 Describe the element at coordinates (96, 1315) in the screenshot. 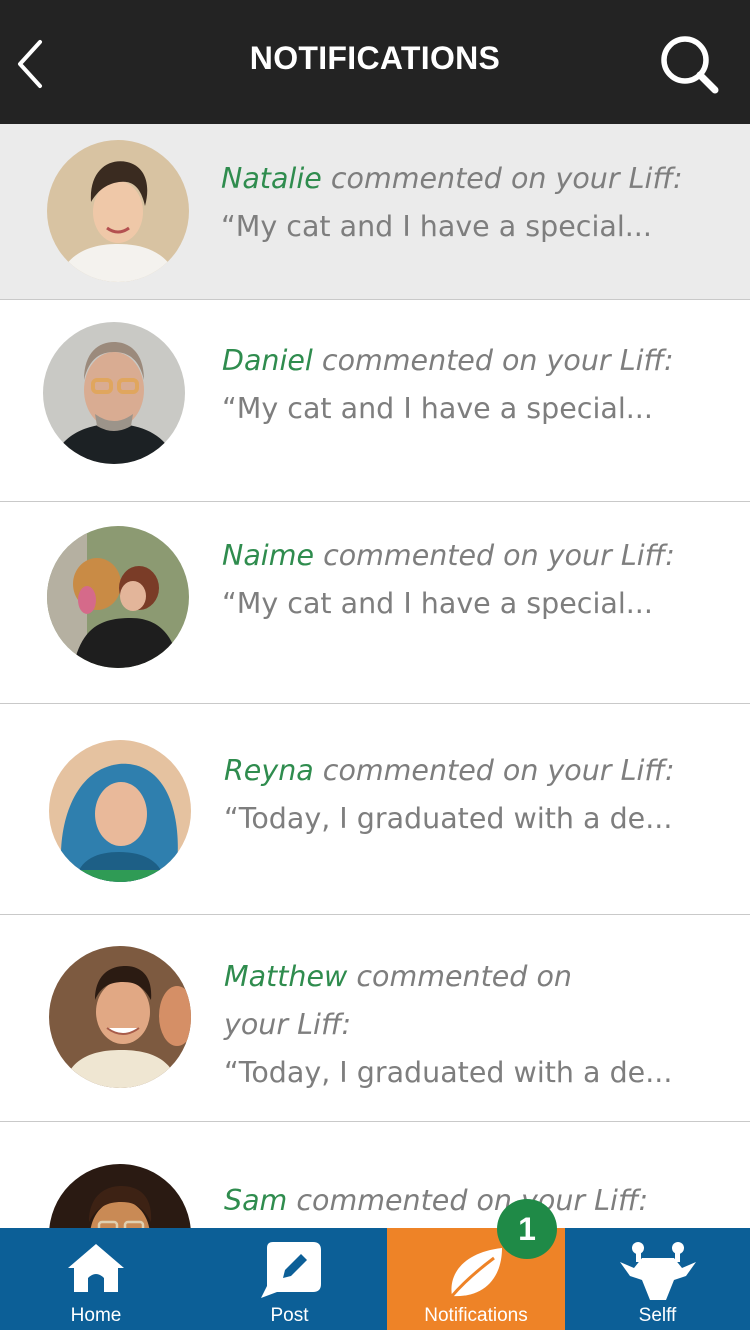

I see `tab-label: Home` at that location.